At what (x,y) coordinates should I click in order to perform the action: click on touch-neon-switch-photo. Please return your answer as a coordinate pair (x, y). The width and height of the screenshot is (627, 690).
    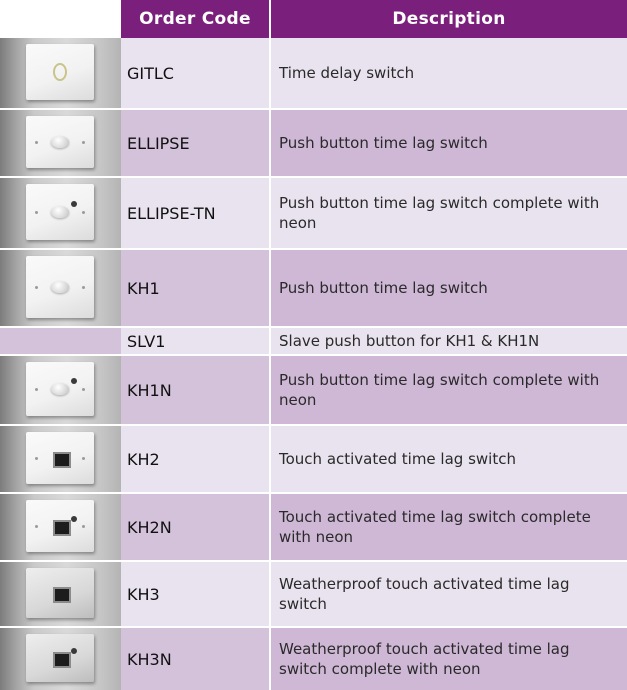
    Looking at the image, I should click on (60, 527).